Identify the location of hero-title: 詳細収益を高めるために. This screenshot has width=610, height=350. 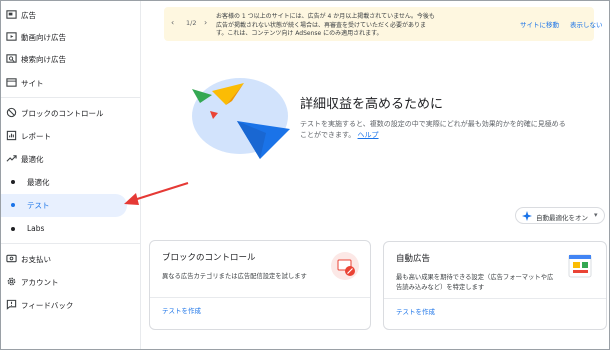
(372, 104).